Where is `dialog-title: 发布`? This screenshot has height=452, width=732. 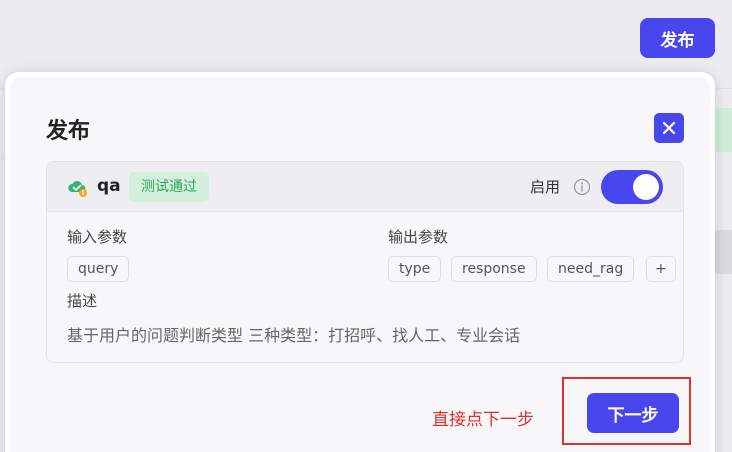 dialog-title: 发布 is located at coordinates (68, 131).